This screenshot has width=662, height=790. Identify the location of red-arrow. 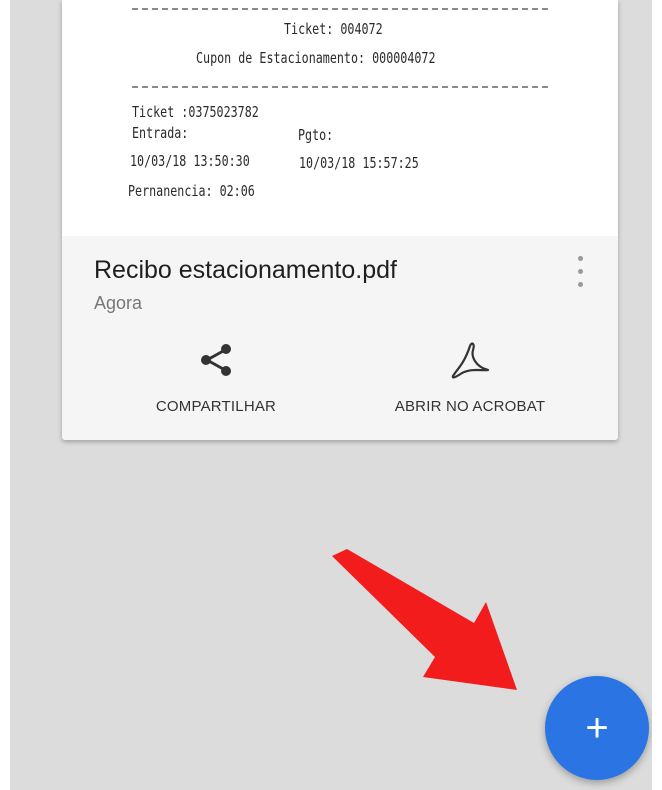
(424, 619).